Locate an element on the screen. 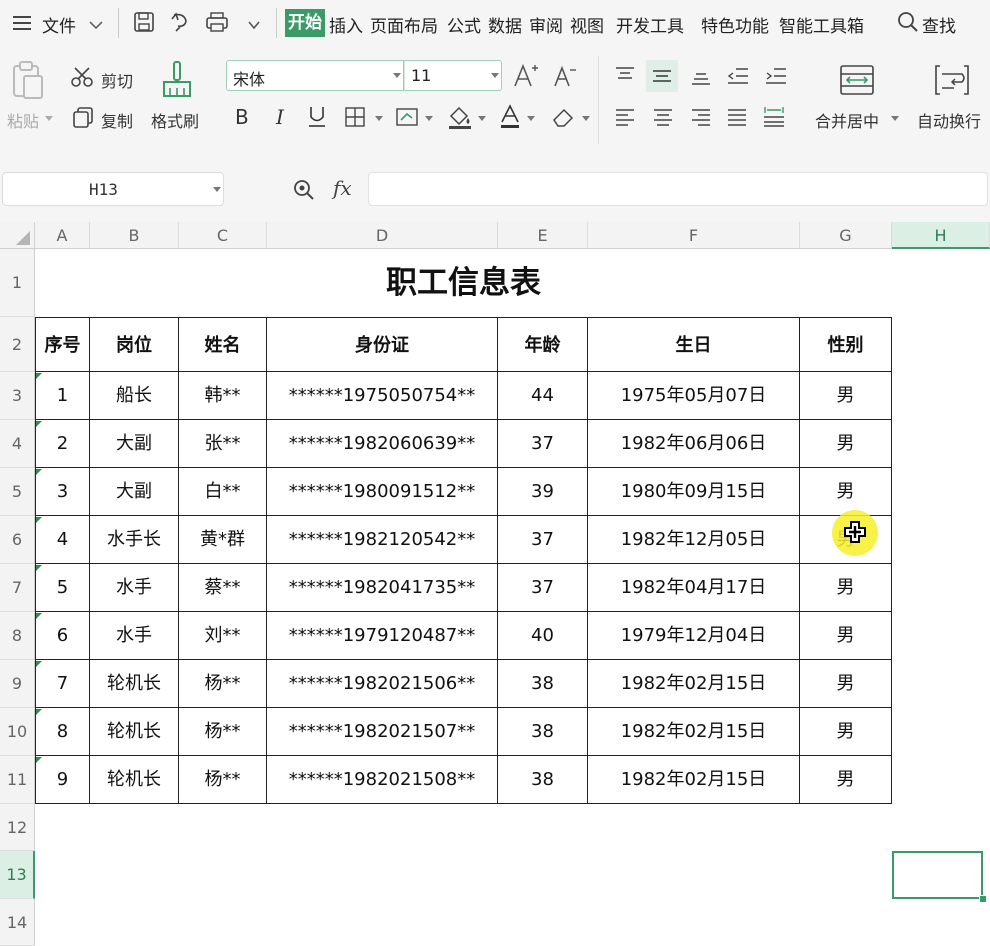  column-header-b: B is located at coordinates (134, 235).